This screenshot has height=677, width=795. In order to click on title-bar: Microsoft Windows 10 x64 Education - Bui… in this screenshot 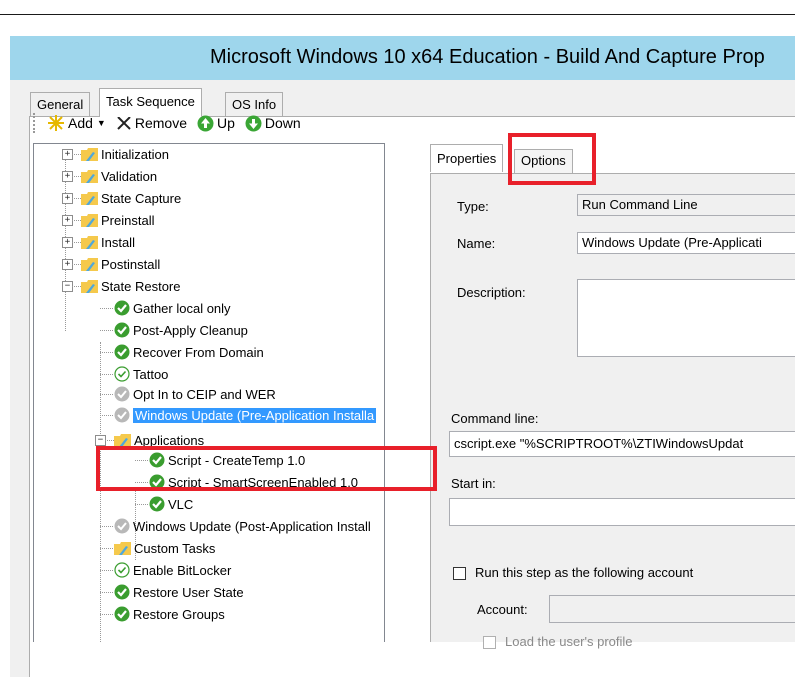, I will do `click(402, 58)`.